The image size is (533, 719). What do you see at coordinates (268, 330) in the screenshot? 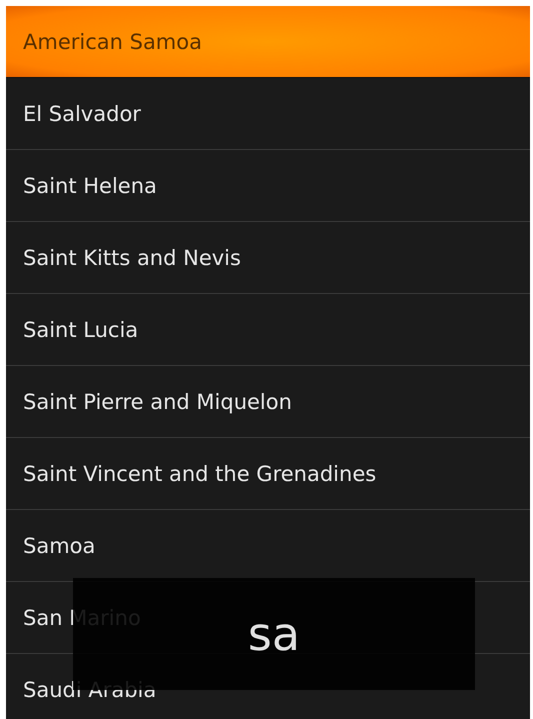
I see `list-item: Saint Lucia` at bounding box center [268, 330].